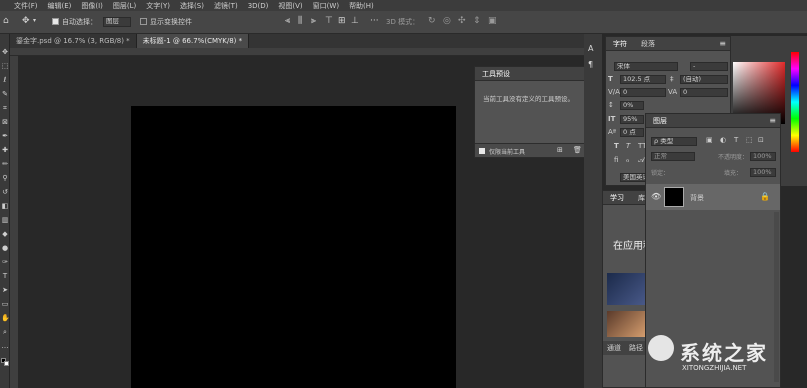 The height and width of the screenshot is (388, 807). What do you see at coordinates (117, 22) in the screenshot?
I see `autoselect-dropdown: 图层` at bounding box center [117, 22].